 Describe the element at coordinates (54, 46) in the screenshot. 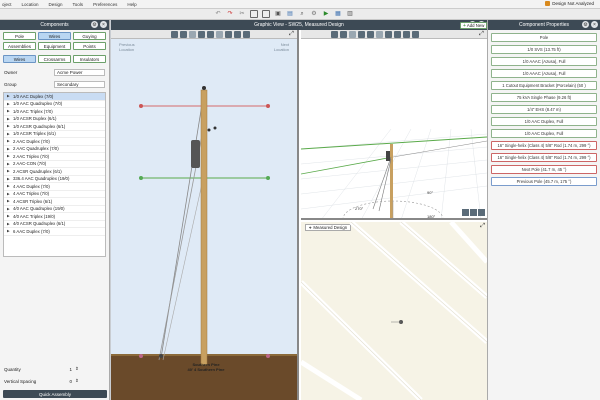

I see `tab-equipment: Equipment` at that location.